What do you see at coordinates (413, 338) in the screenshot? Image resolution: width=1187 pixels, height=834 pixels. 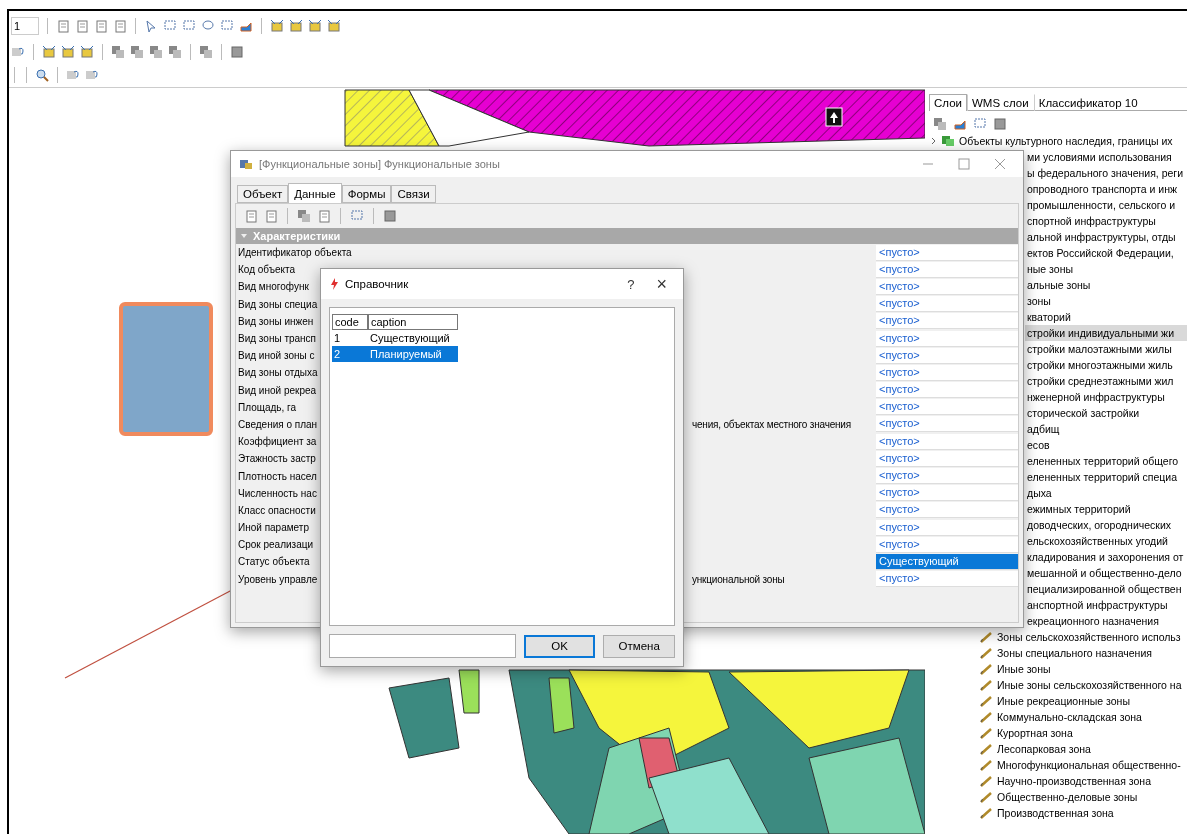 I see `table-cell: Существующий` at bounding box center [413, 338].